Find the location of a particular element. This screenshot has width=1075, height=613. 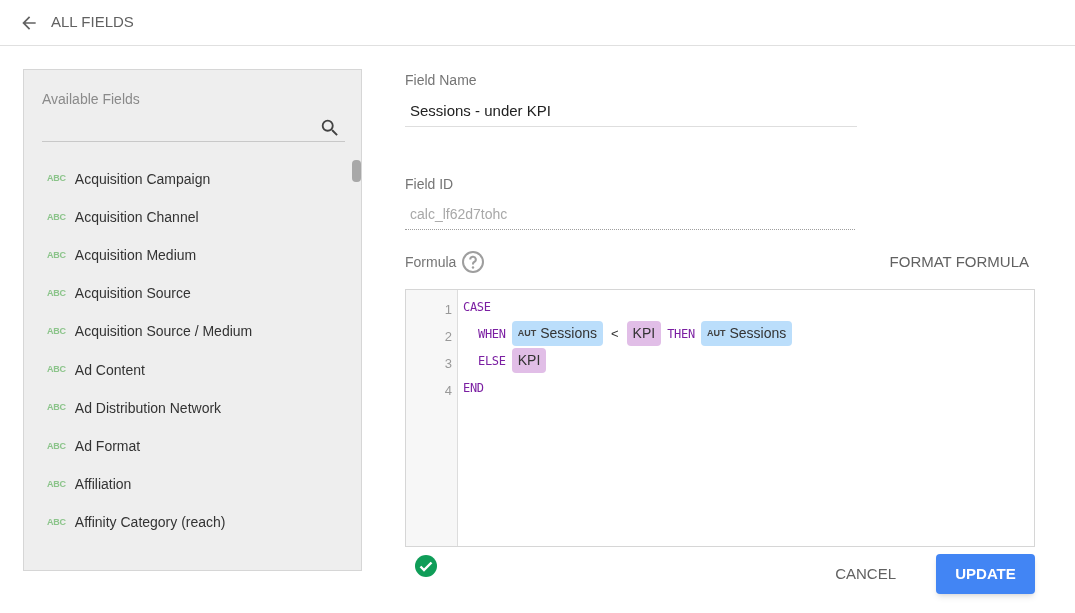

help-icon is located at coordinates (473, 262).